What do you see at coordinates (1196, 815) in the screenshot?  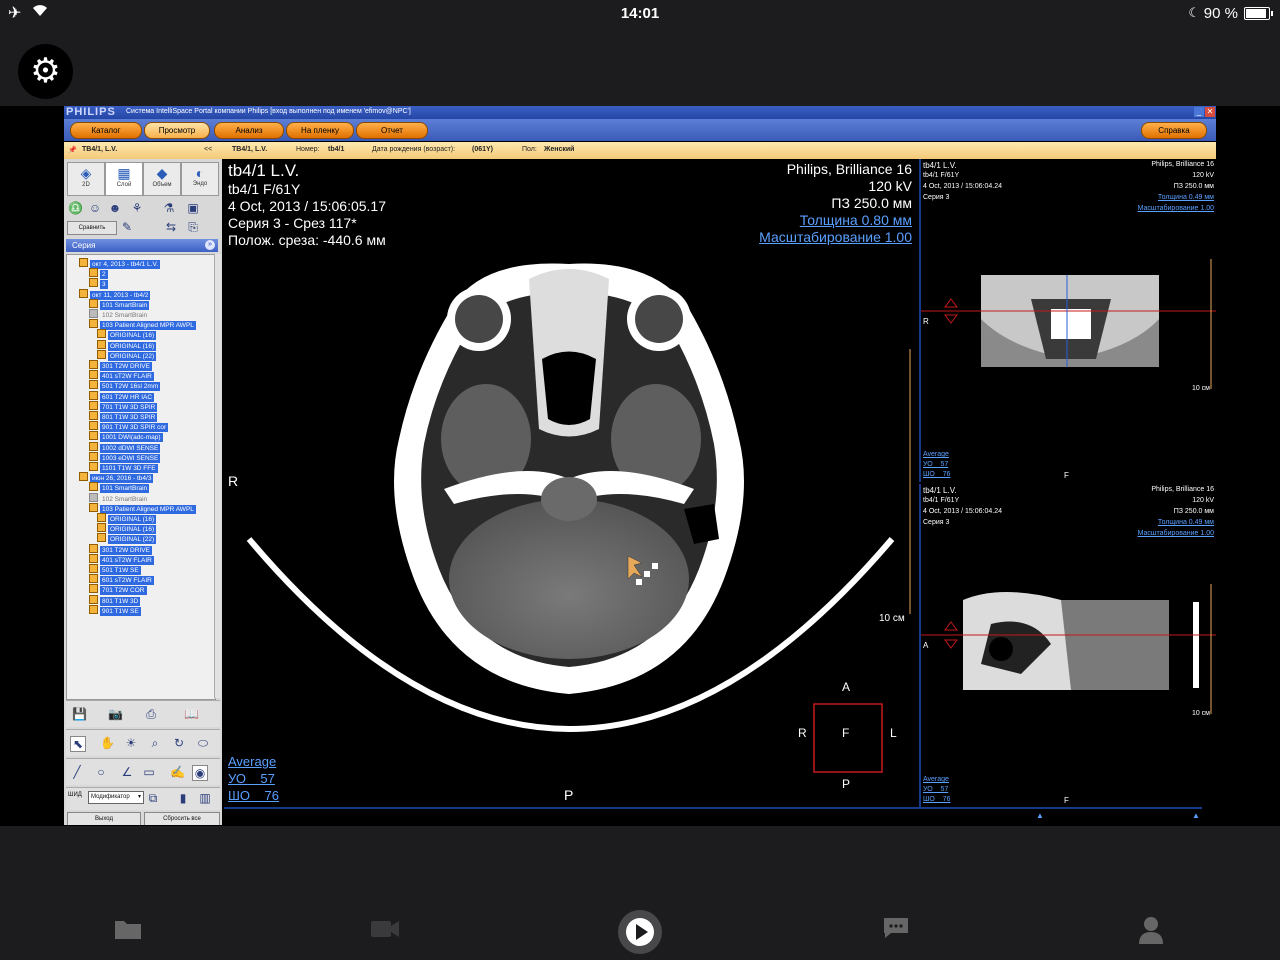 I see `scroll-up-icon-2: ▲` at bounding box center [1196, 815].